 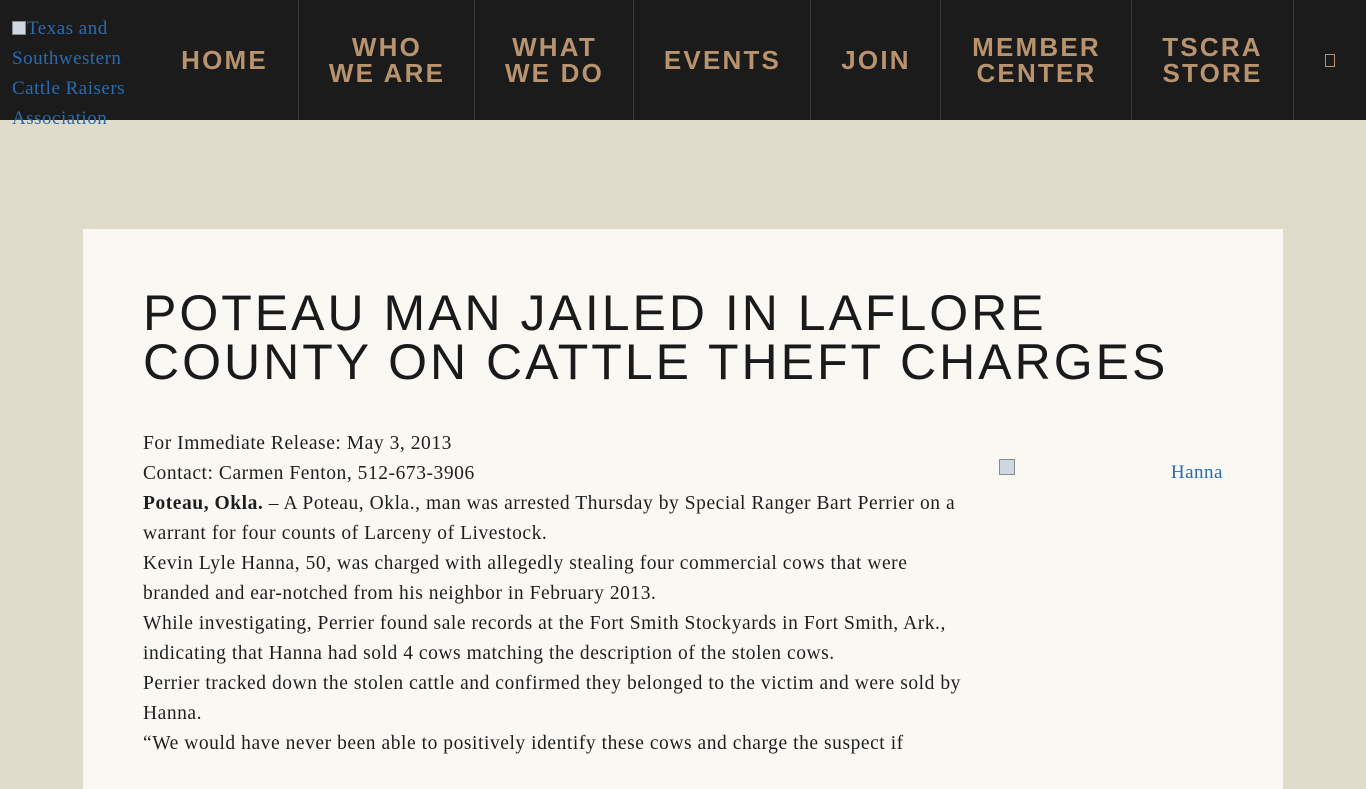 I want to click on nav-member-center: MEMBER CENTER, so click(x=1036, y=60).